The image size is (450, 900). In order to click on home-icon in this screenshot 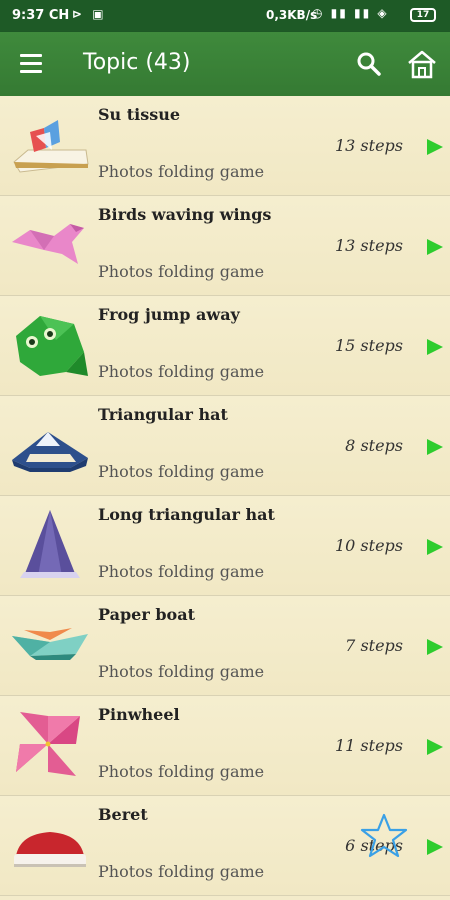, I will do `click(422, 64)`.